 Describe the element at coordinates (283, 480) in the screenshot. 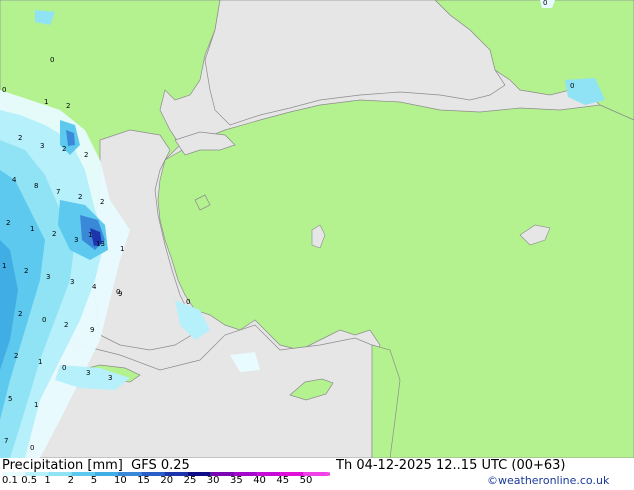

I see `scale-label: 45` at that location.